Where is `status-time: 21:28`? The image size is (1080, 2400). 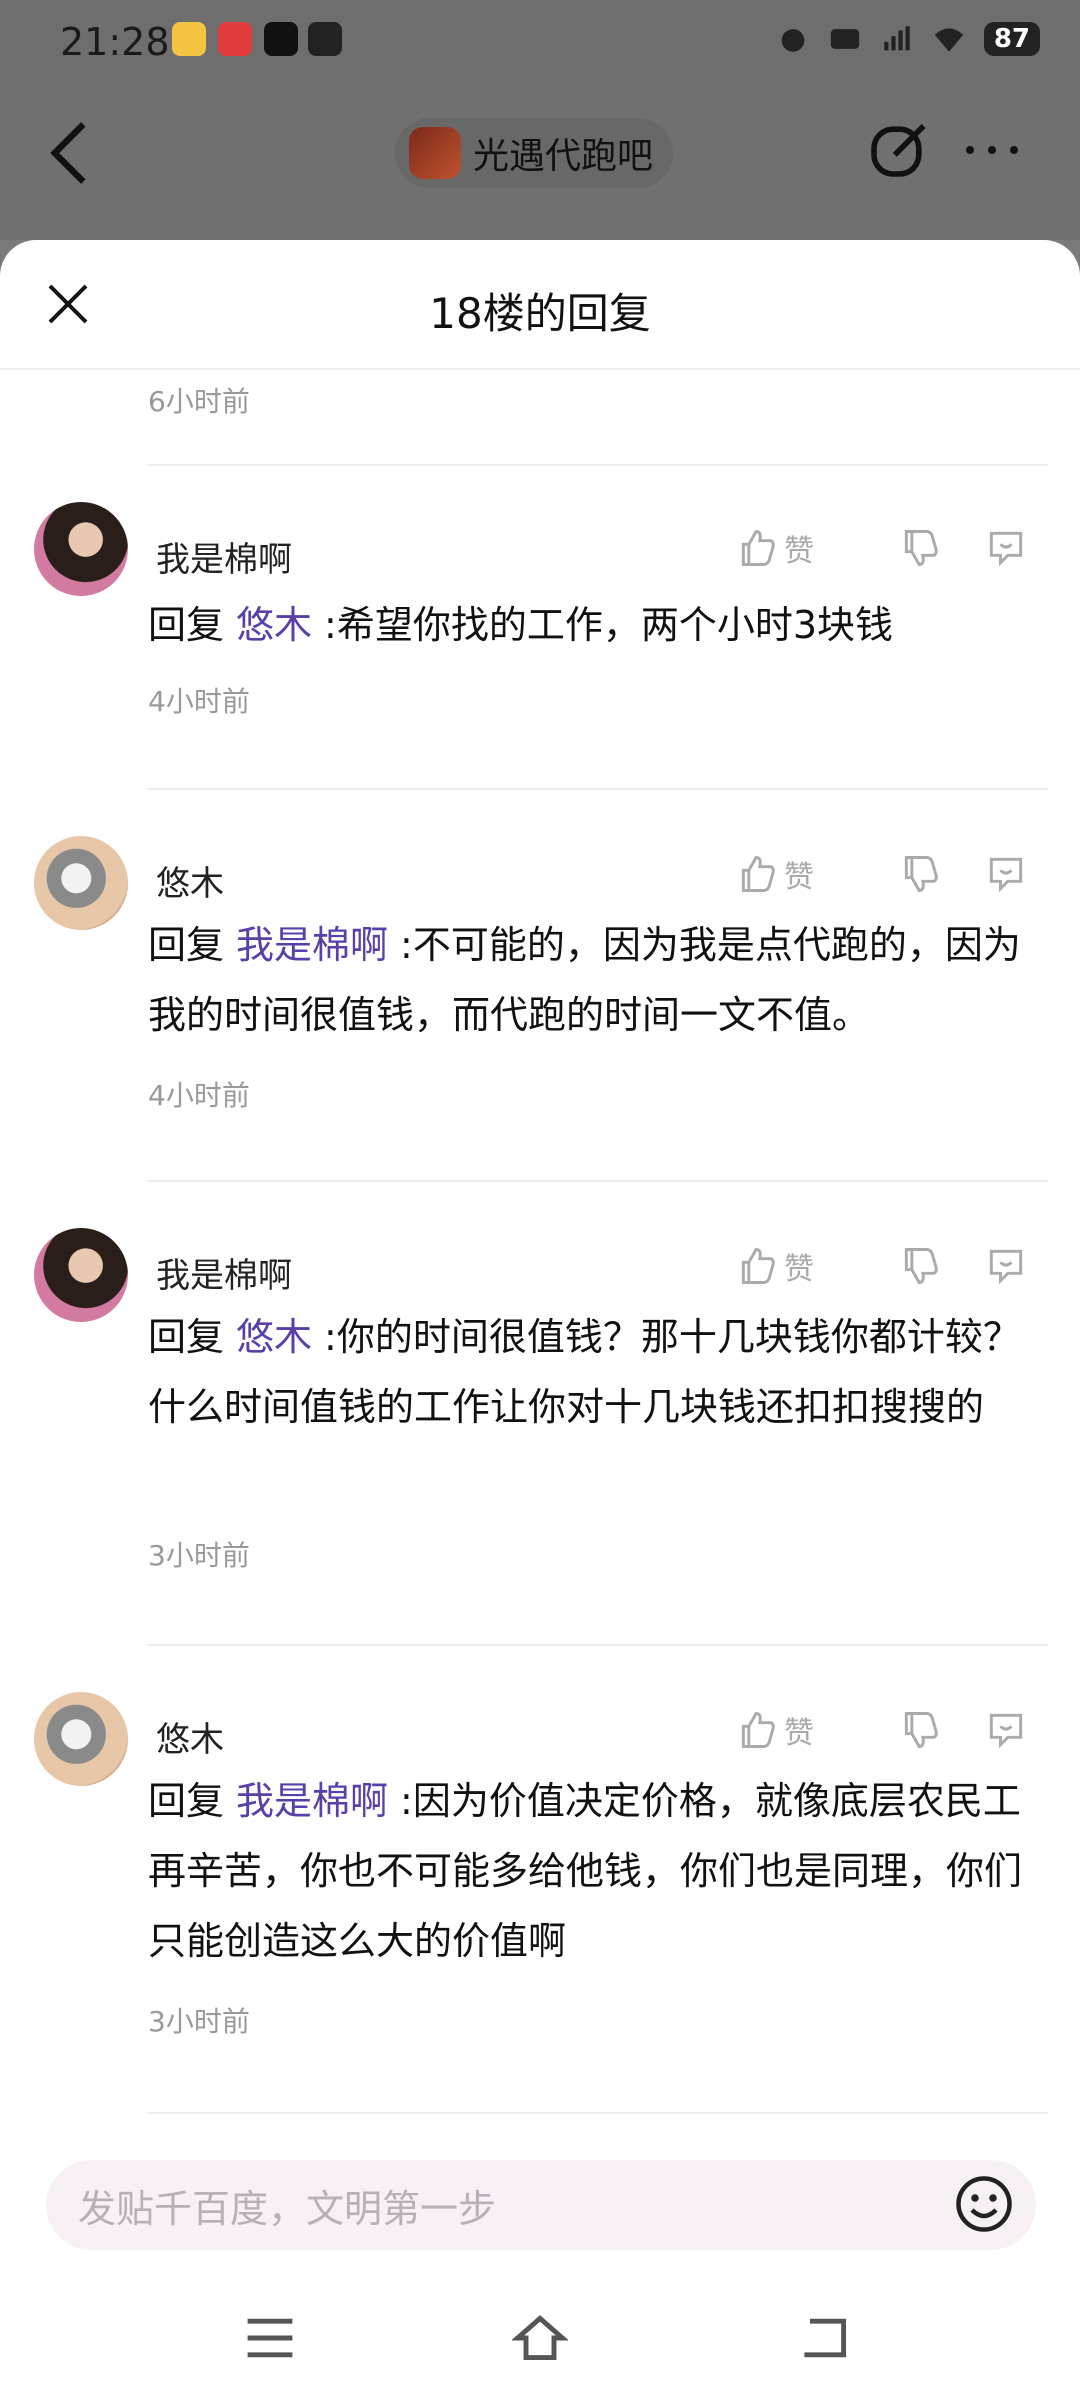 status-time: 21:28 is located at coordinates (115, 42).